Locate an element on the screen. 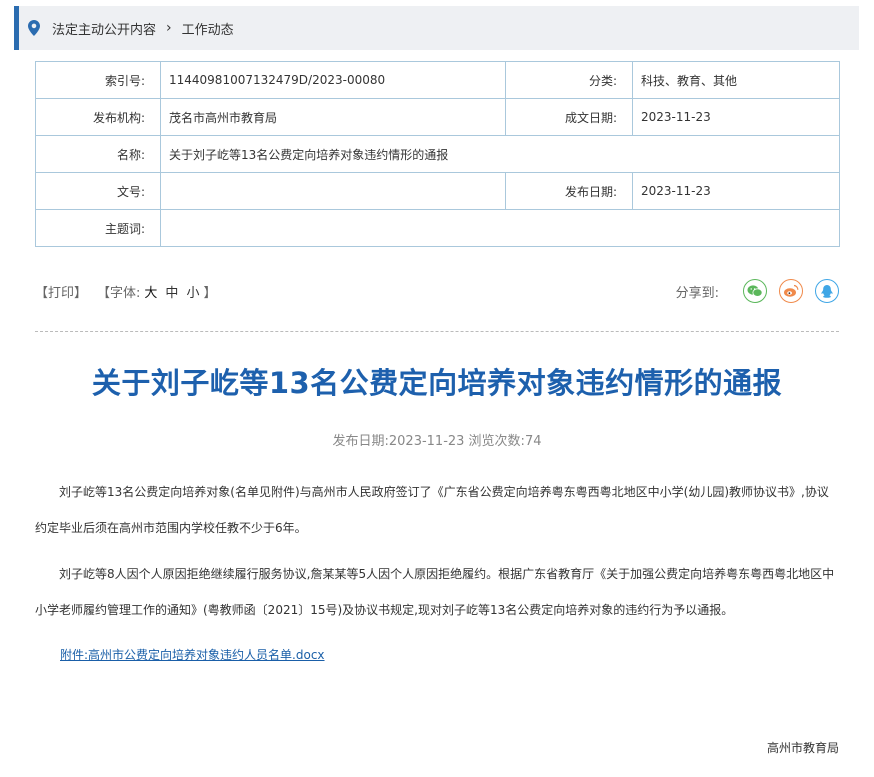  chevron-right-icon: › is located at coordinates (169, 28).